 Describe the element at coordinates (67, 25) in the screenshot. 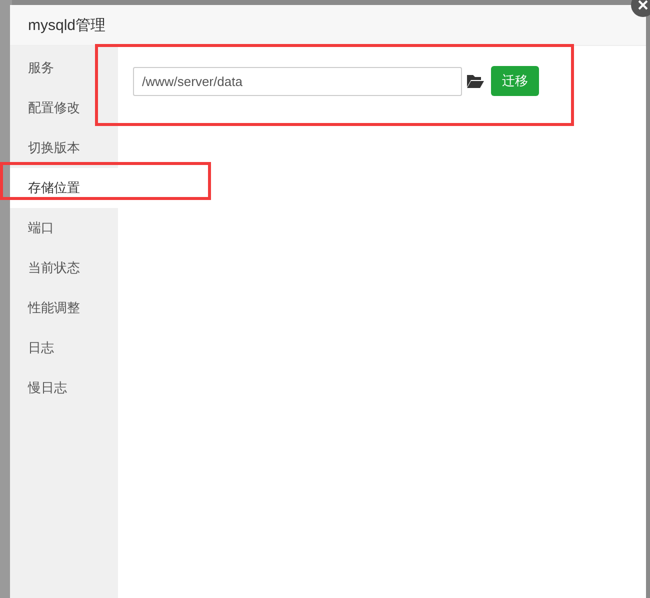

I see `window-title: mysqld管理` at that location.